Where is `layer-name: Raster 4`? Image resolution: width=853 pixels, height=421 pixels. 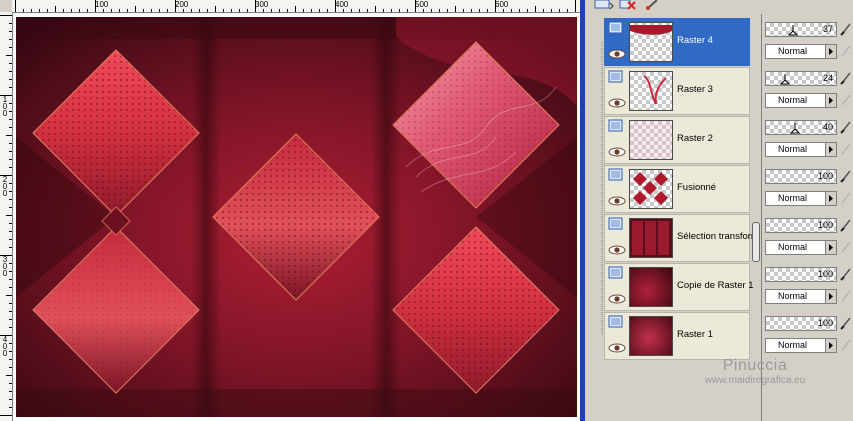
layer-name: Raster 4 is located at coordinates (695, 40).